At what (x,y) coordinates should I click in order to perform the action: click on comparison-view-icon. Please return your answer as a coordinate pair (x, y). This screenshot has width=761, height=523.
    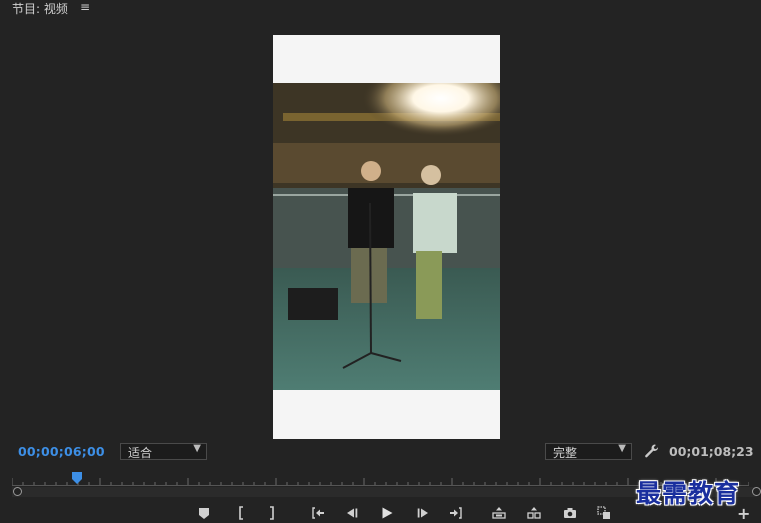
    Looking at the image, I should click on (604, 513).